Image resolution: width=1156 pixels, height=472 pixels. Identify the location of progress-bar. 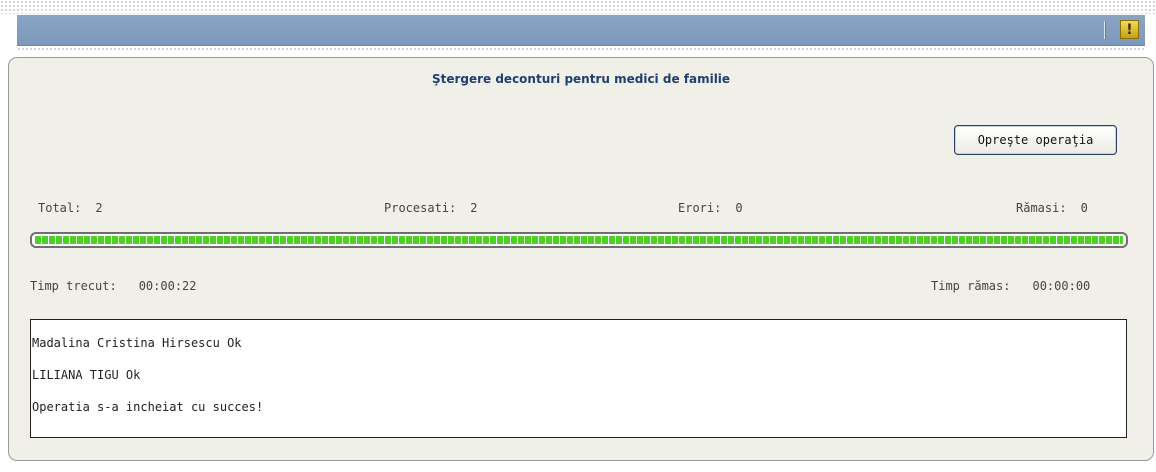
(579, 240).